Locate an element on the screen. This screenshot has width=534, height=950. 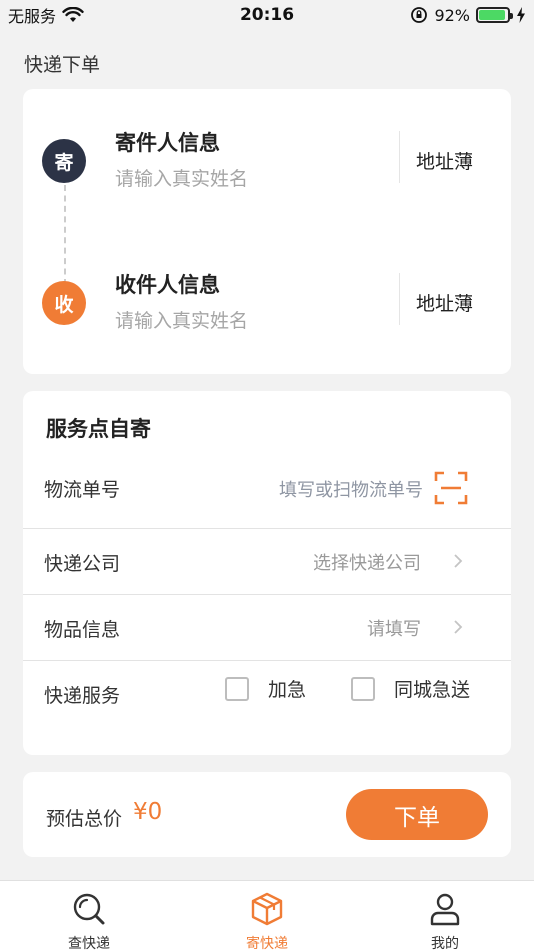
same-city-option: 同城急送 is located at coordinates (410, 688).